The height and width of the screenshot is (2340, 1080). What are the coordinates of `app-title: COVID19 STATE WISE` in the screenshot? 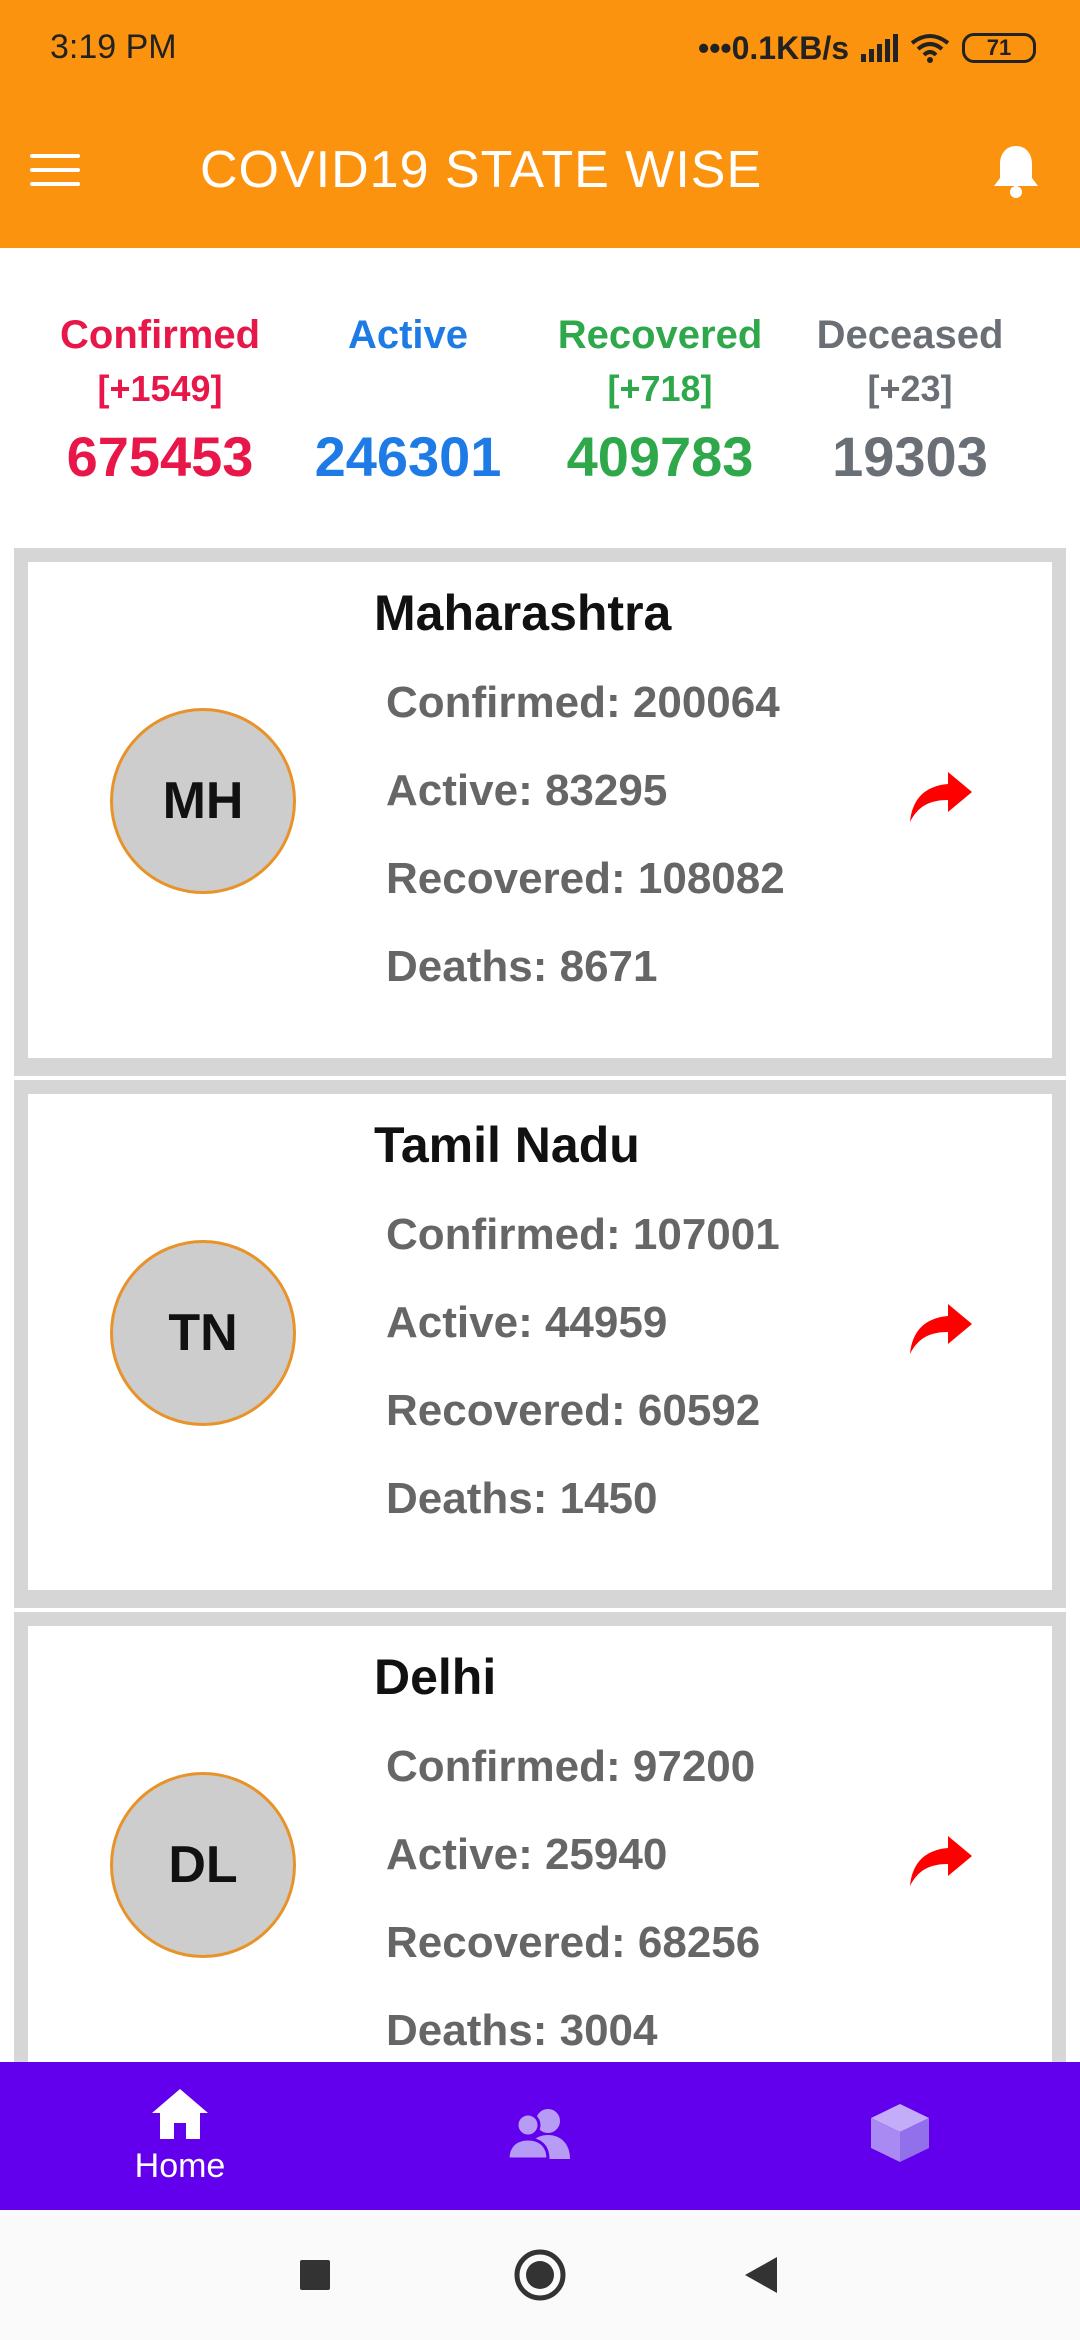 It's located at (481, 170).